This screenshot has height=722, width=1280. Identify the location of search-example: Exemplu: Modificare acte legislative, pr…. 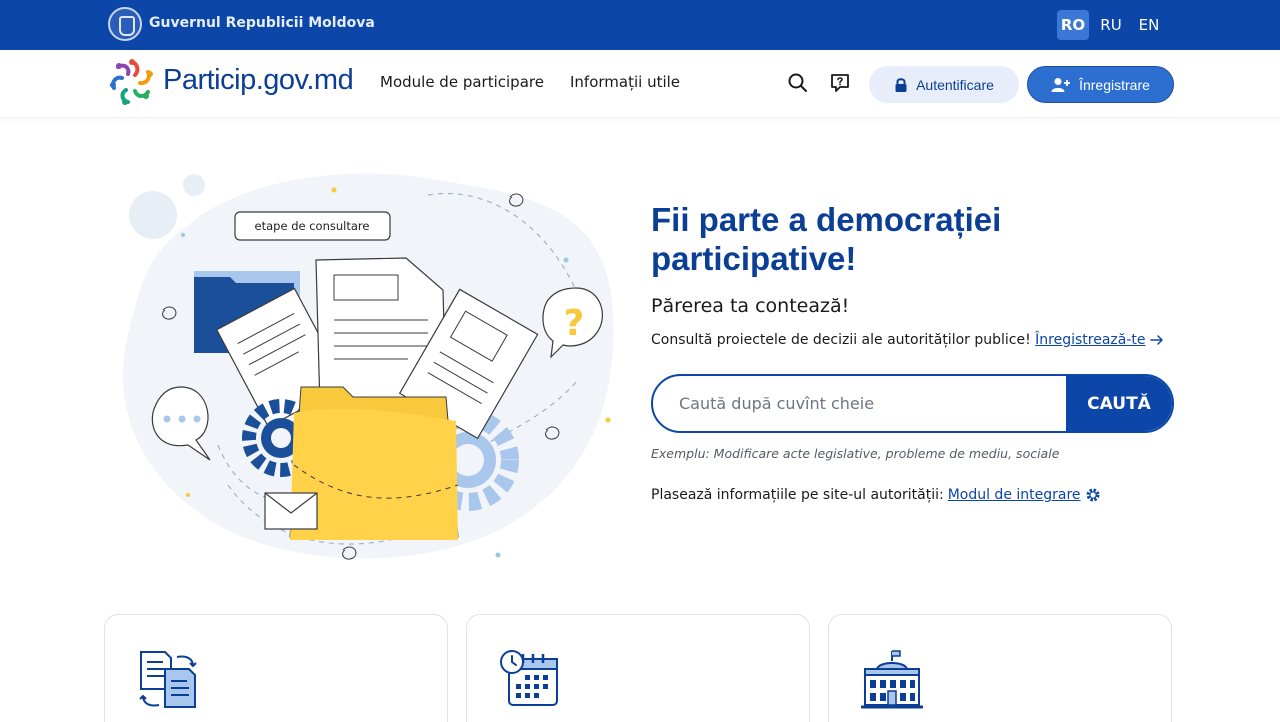
(855, 453).